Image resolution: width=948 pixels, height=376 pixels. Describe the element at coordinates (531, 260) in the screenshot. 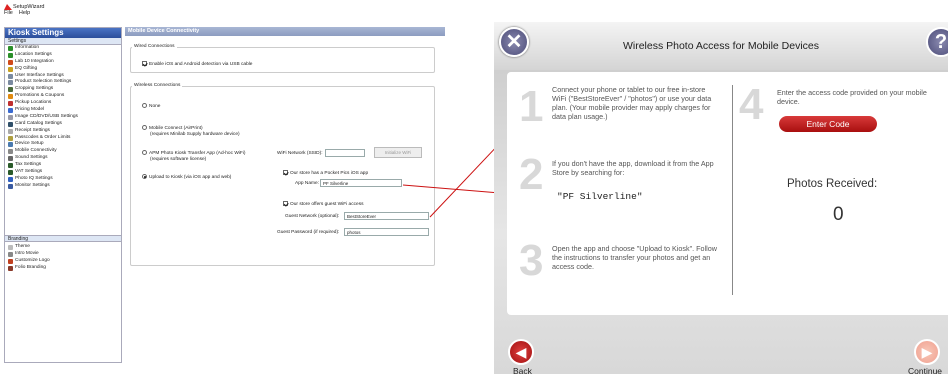

I see `step-3-number: 3` at that location.